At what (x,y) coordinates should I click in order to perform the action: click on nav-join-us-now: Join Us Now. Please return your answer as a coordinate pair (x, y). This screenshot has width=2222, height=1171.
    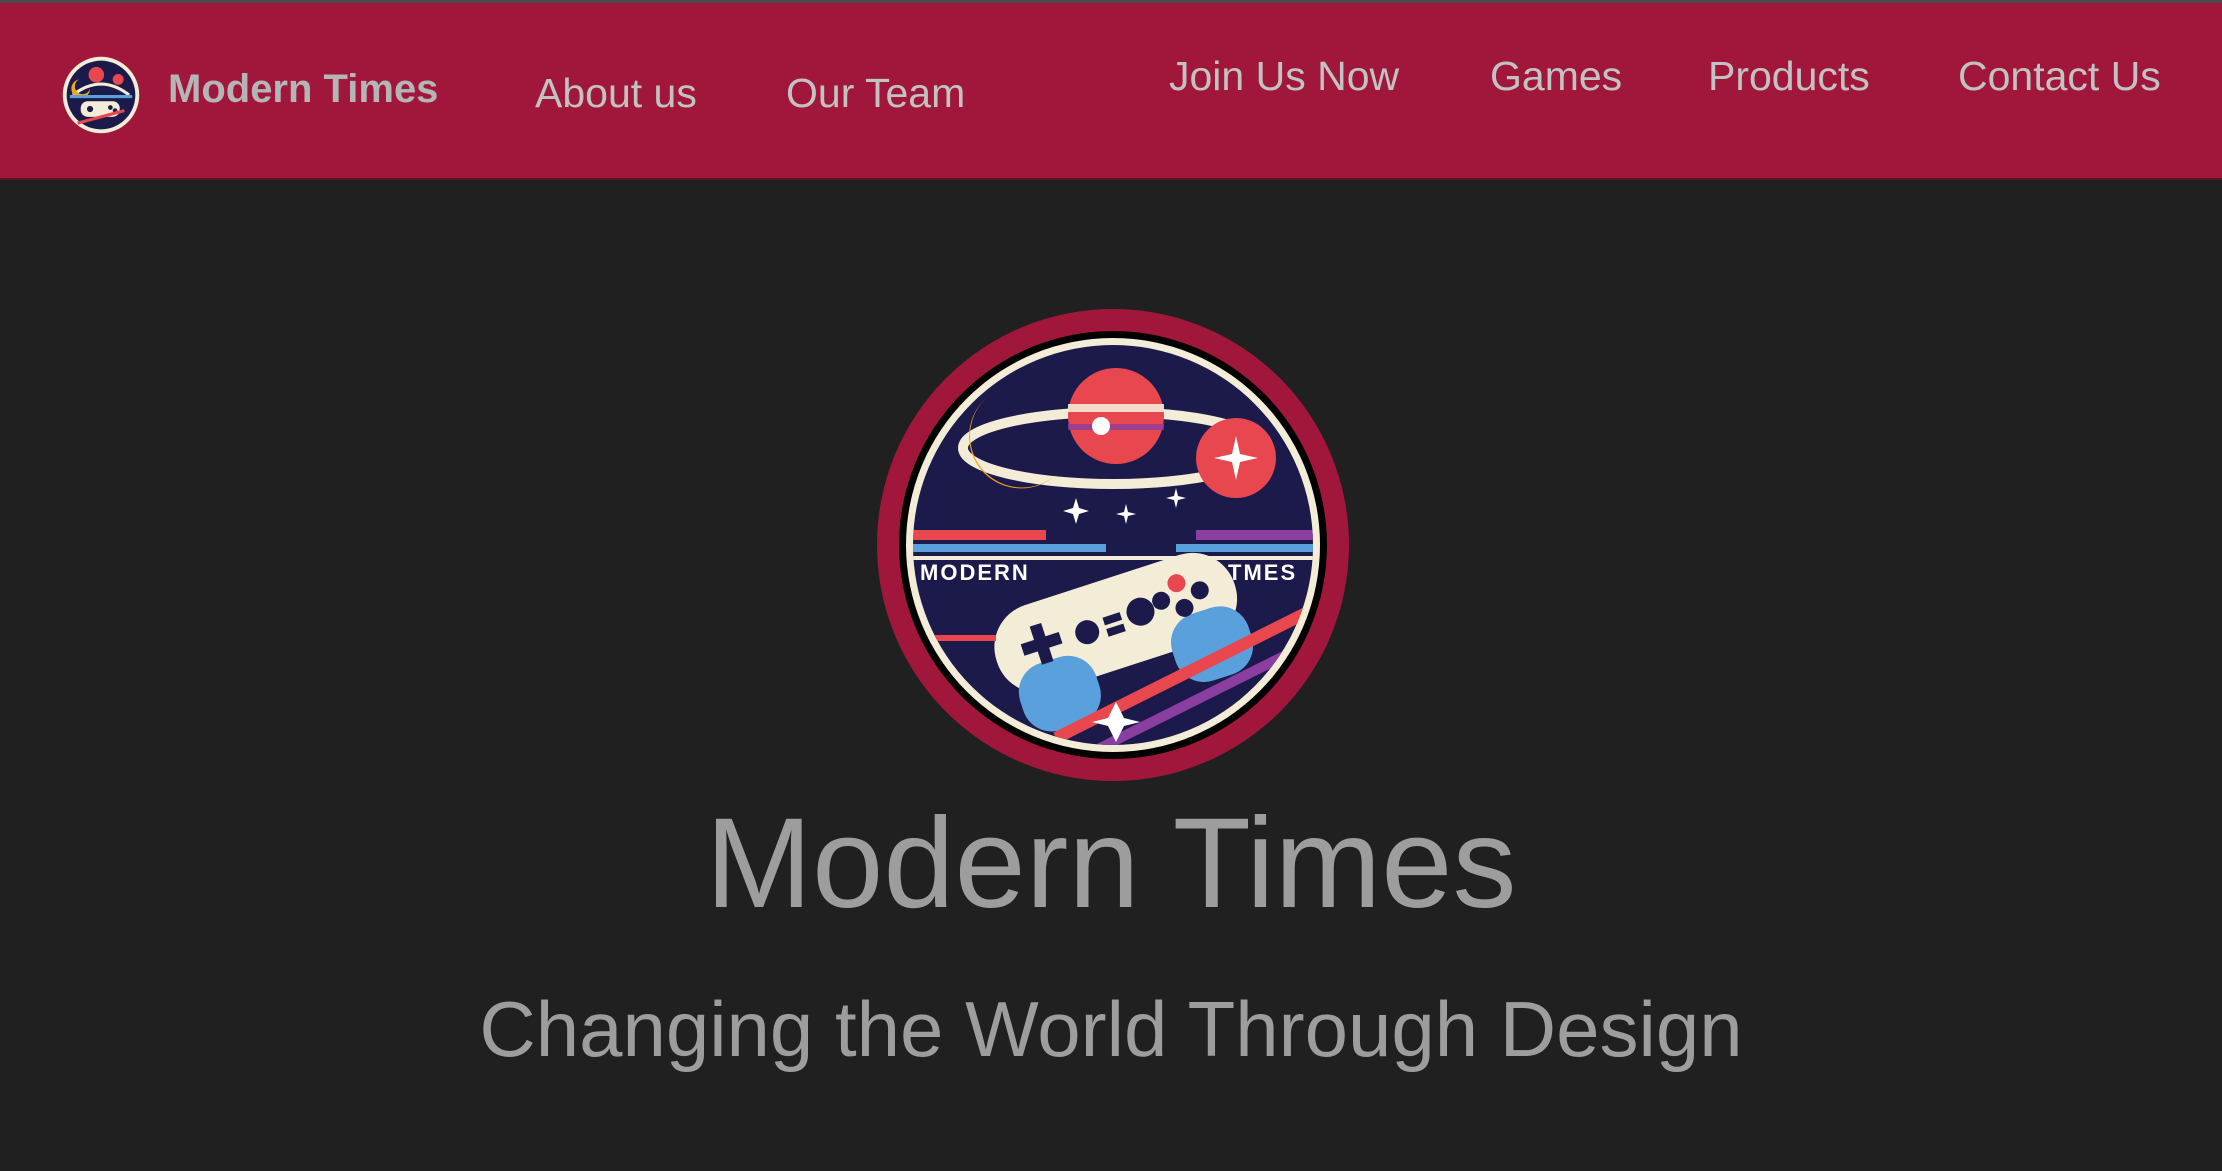
    Looking at the image, I should click on (1284, 76).